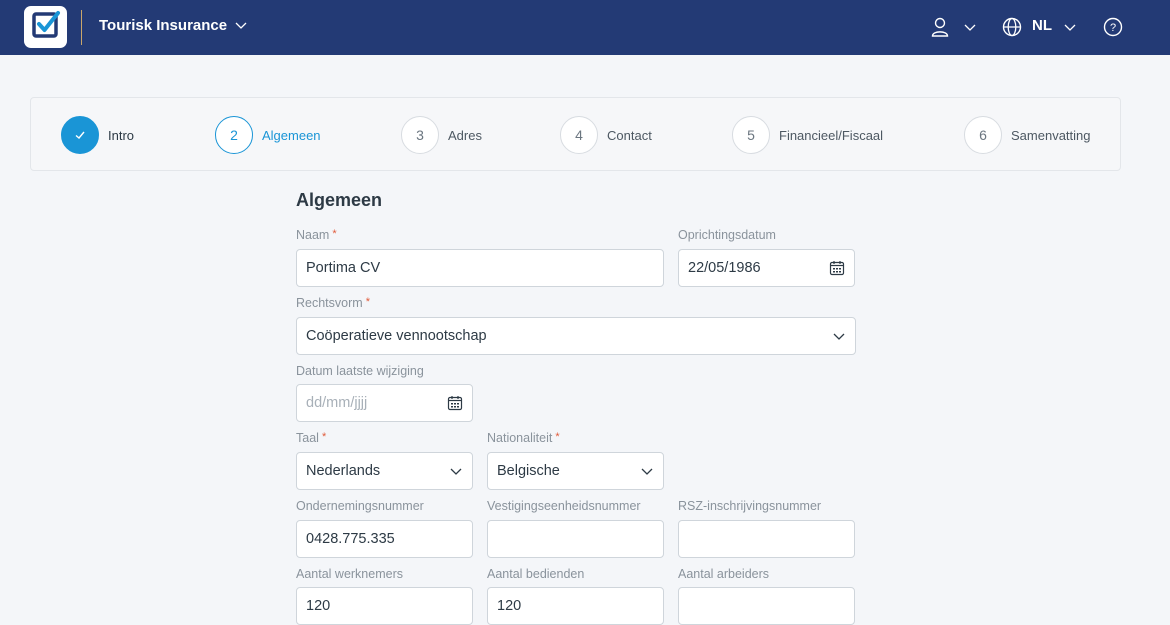 The width and height of the screenshot is (1170, 625). I want to click on checkmark-icon, so click(80, 135).